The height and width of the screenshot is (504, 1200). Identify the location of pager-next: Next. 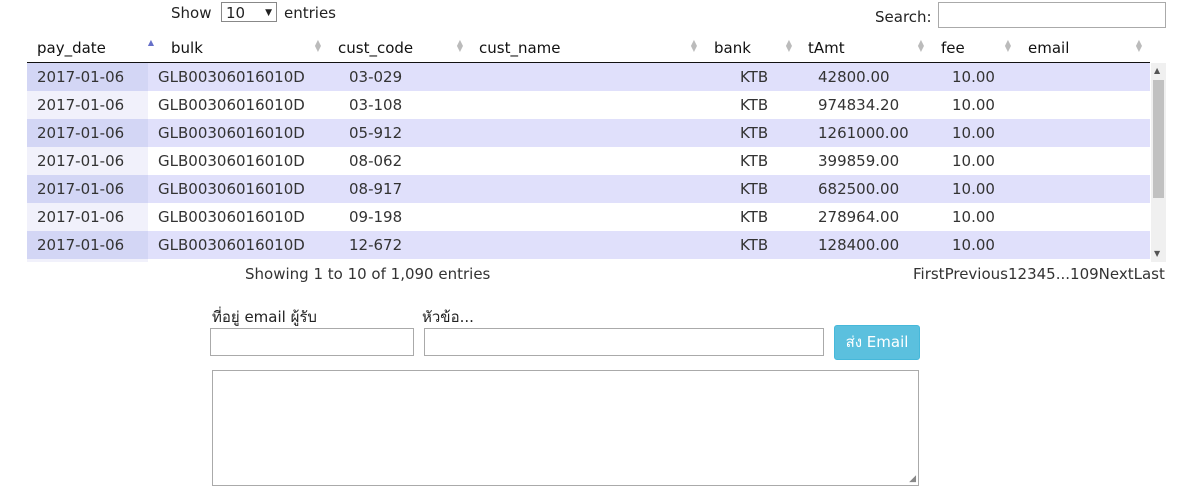
(1116, 274).